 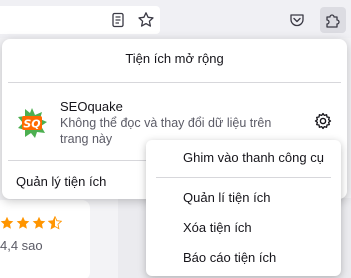 I want to click on svg-text: SQ, so click(x=31, y=124).